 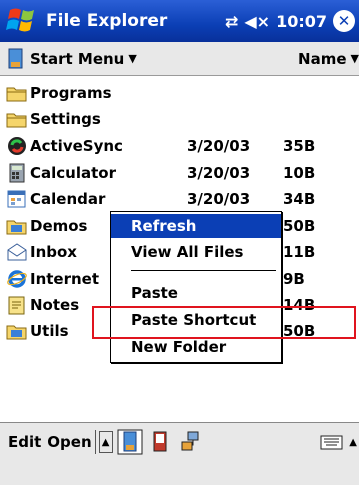 I want to click on file-name: Calculator, so click(x=73, y=173).